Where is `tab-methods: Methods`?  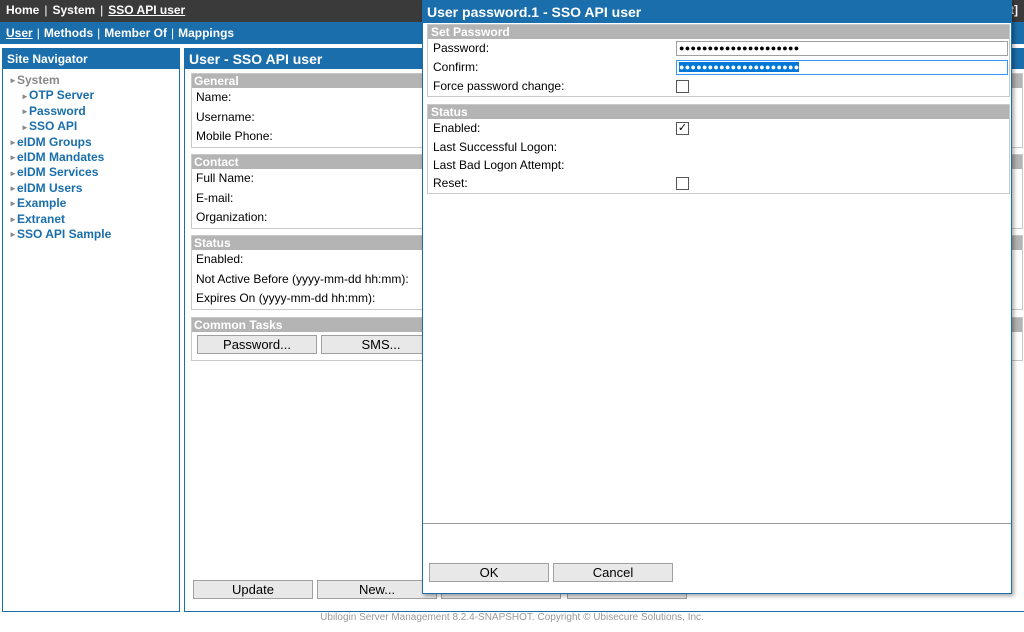
tab-methods: Methods is located at coordinates (68, 33).